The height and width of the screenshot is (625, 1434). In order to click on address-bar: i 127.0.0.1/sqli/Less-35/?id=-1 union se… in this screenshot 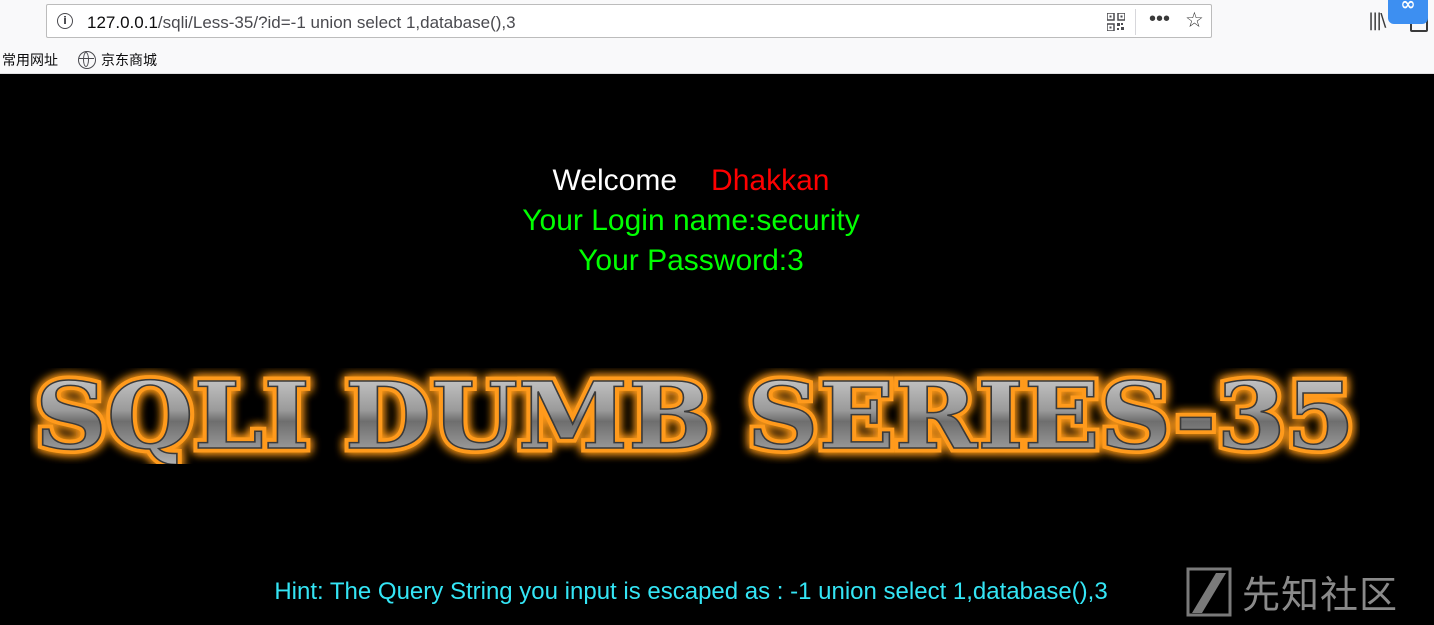, I will do `click(629, 21)`.